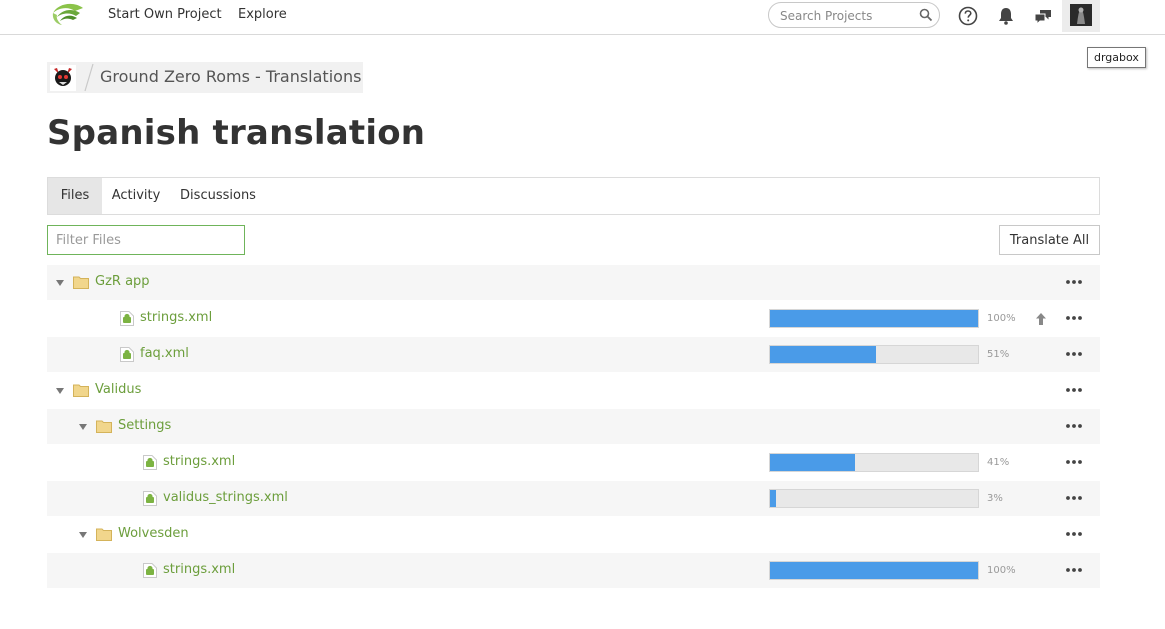 This screenshot has width=1165, height=629. What do you see at coordinates (136, 196) in the screenshot?
I see `tab-activity: Activity` at bounding box center [136, 196].